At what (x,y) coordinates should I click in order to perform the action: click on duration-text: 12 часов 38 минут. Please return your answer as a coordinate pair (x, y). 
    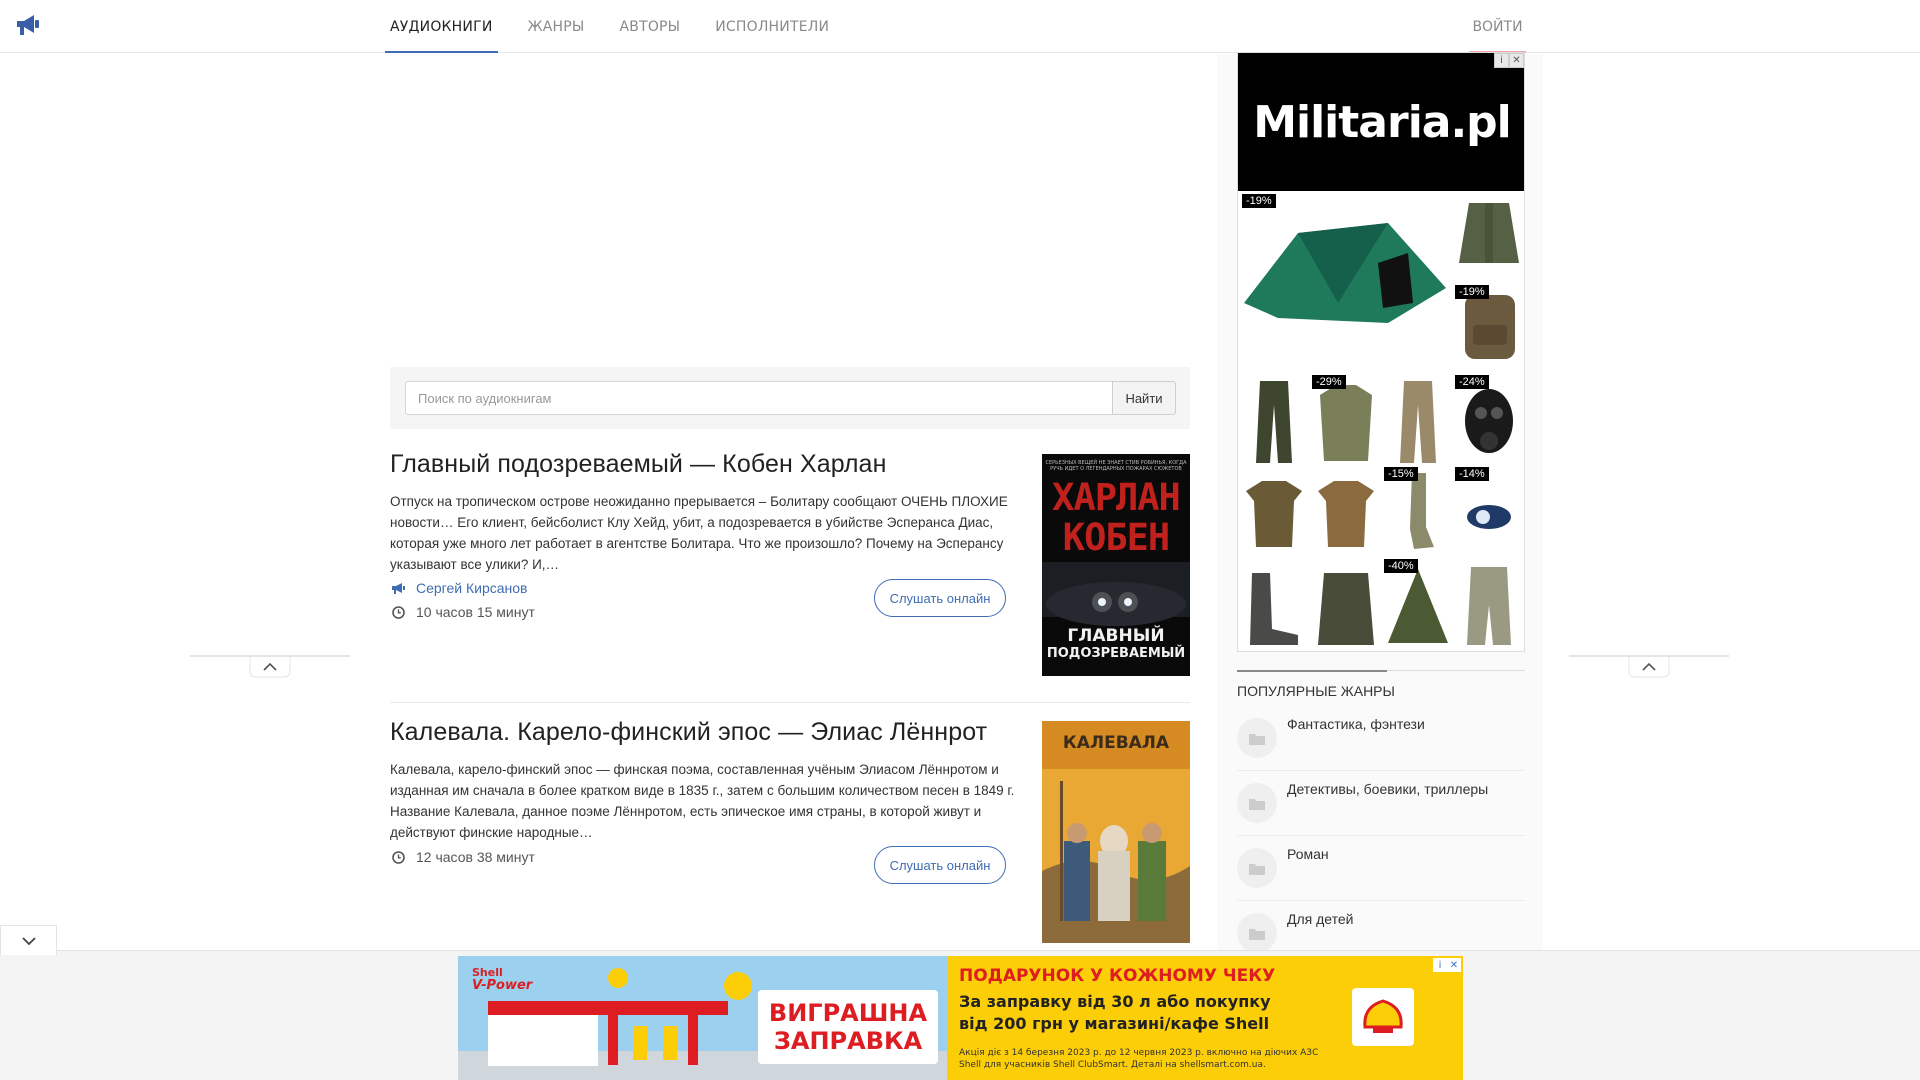
    Looking at the image, I should click on (475, 857).